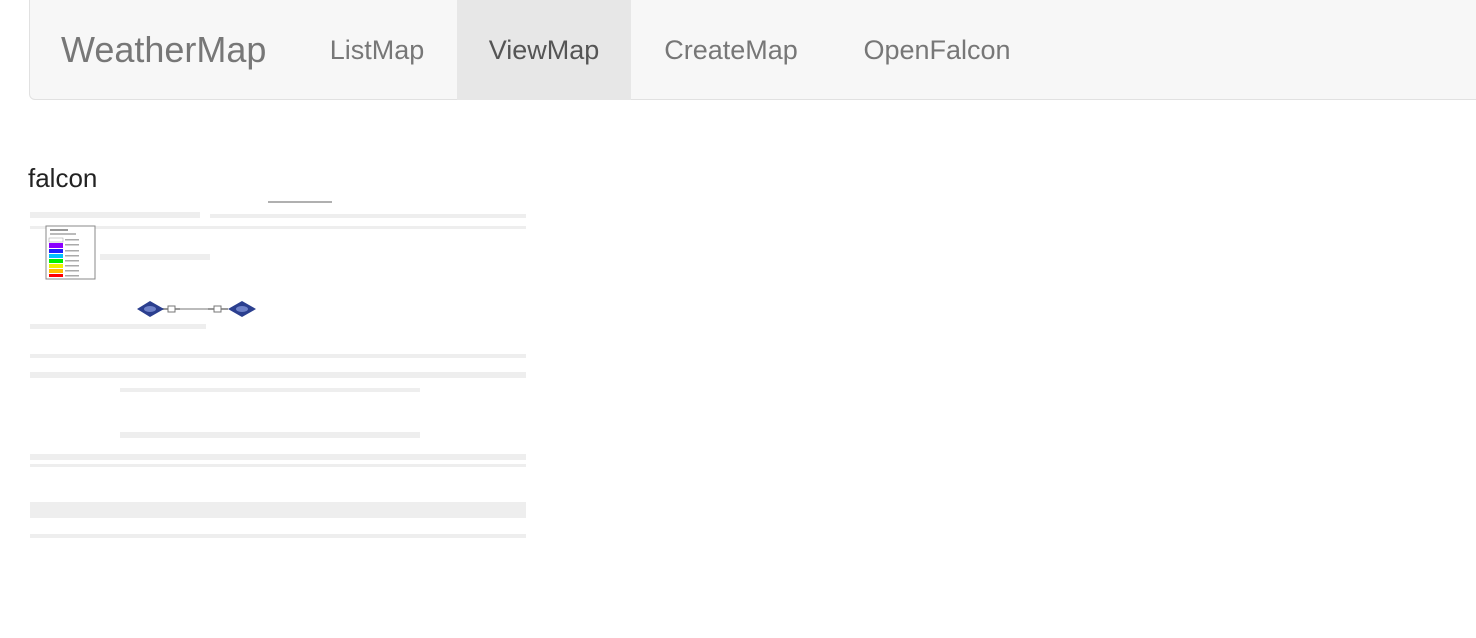 Image resolution: width=1476 pixels, height=638 pixels. Describe the element at coordinates (191, 309) in the screenshot. I see `network-link` at that location.